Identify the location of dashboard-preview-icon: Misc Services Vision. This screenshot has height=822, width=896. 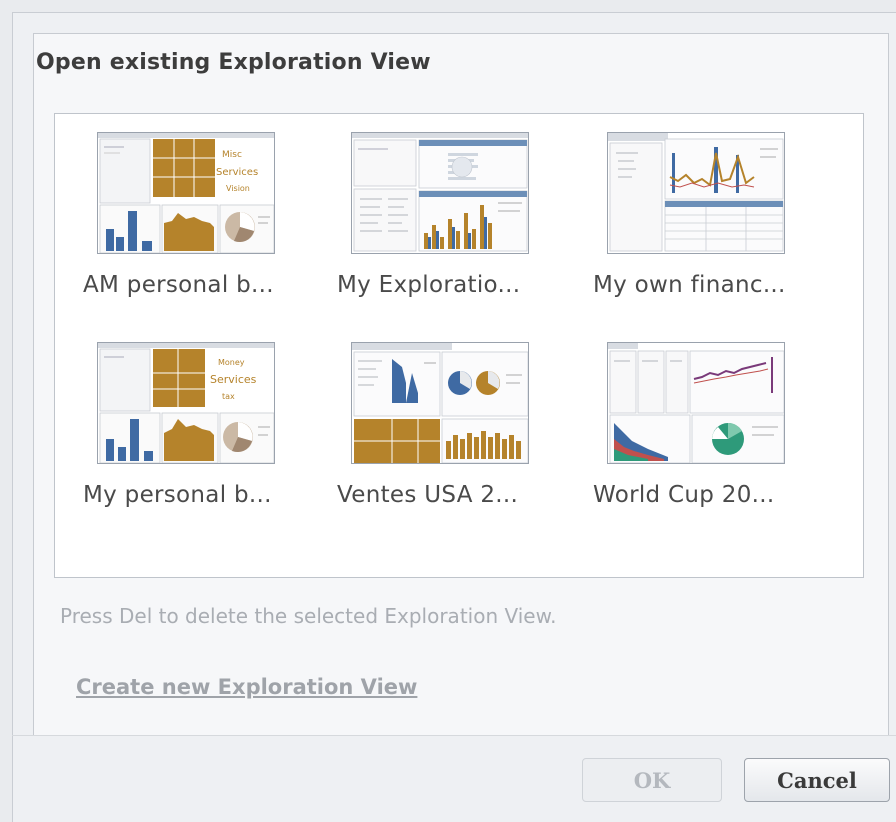
(186, 193).